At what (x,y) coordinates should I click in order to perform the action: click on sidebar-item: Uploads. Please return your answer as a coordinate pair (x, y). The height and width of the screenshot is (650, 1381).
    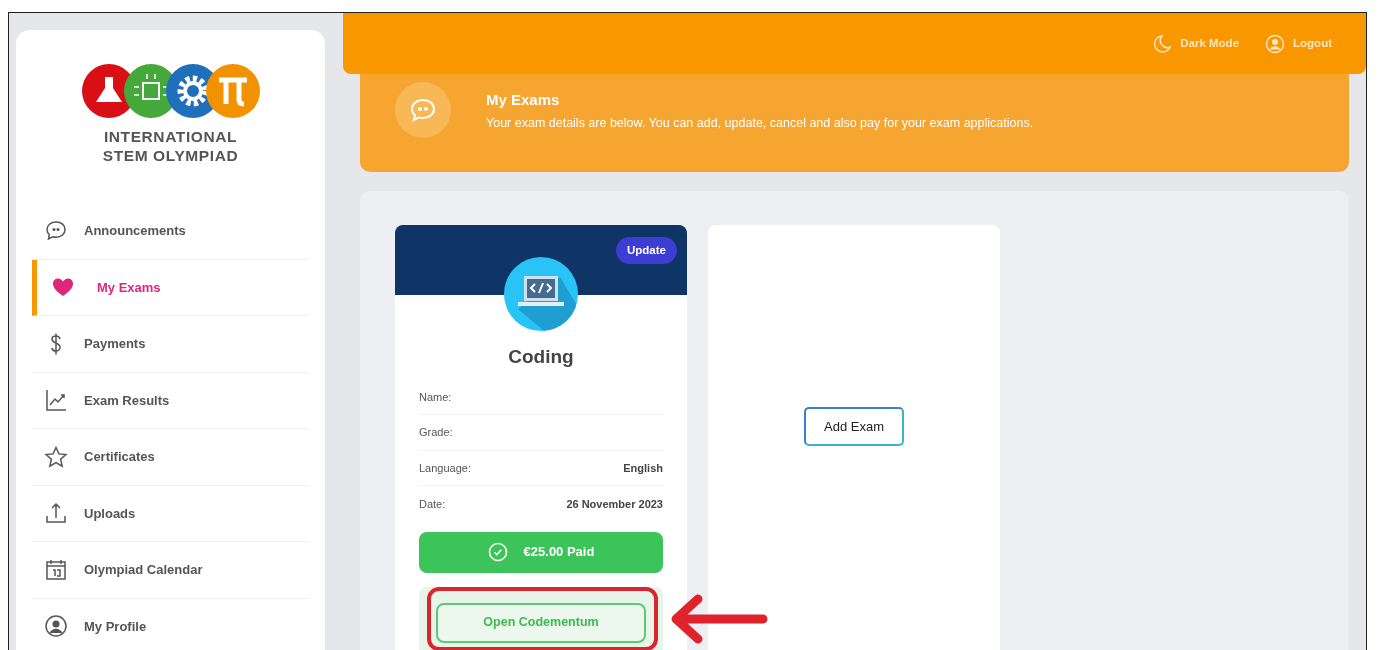
    Looking at the image, I should click on (170, 513).